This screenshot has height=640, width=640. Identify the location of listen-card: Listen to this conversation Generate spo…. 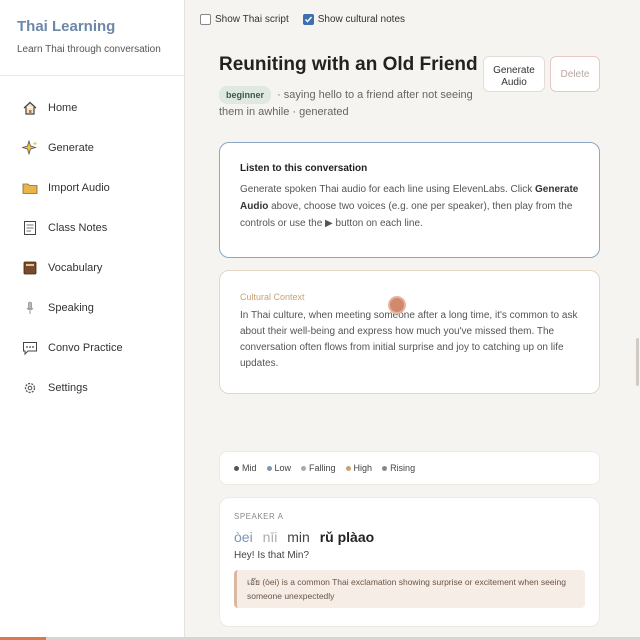
(409, 200).